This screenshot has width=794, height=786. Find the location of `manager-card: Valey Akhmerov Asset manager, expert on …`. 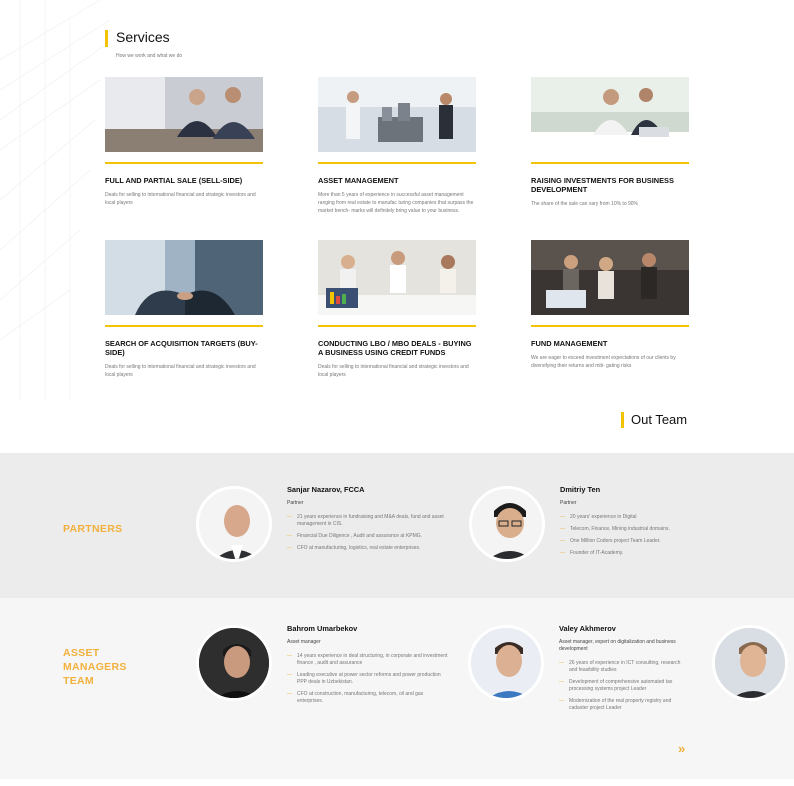

manager-card: Valey Akhmerov Asset manager, expert on … is located at coordinates (624, 670).